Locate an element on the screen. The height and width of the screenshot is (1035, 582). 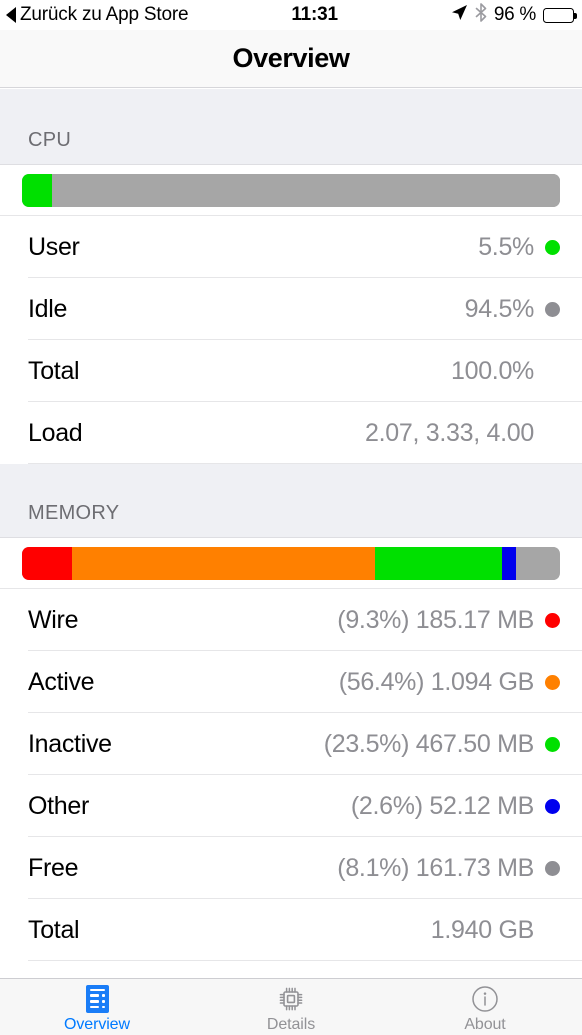
usage-bar-segment-idle is located at coordinates (305, 190).